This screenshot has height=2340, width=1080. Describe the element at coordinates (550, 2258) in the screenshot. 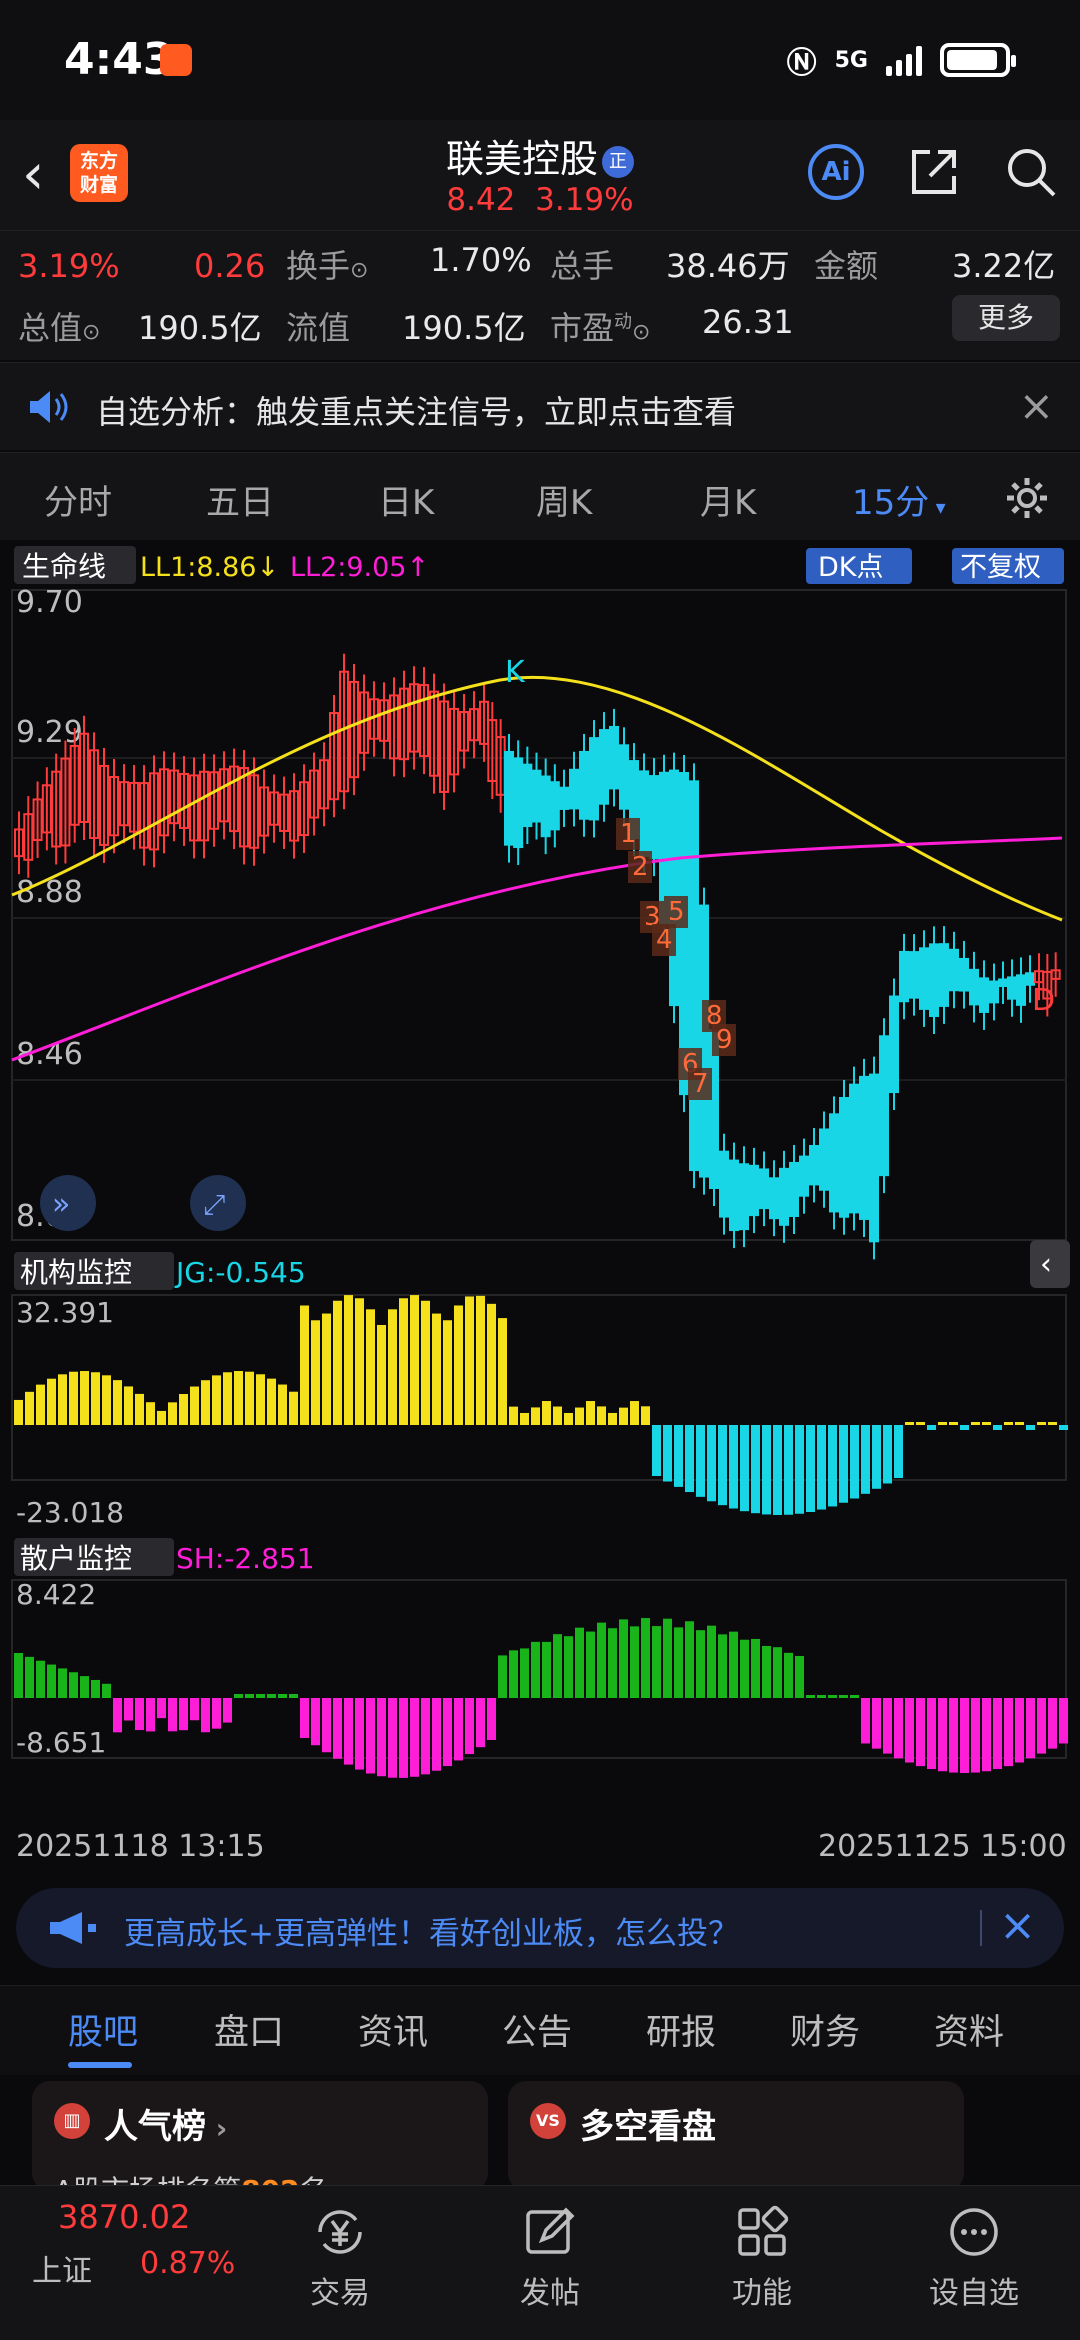

I see `nav-post: 发帖` at that location.